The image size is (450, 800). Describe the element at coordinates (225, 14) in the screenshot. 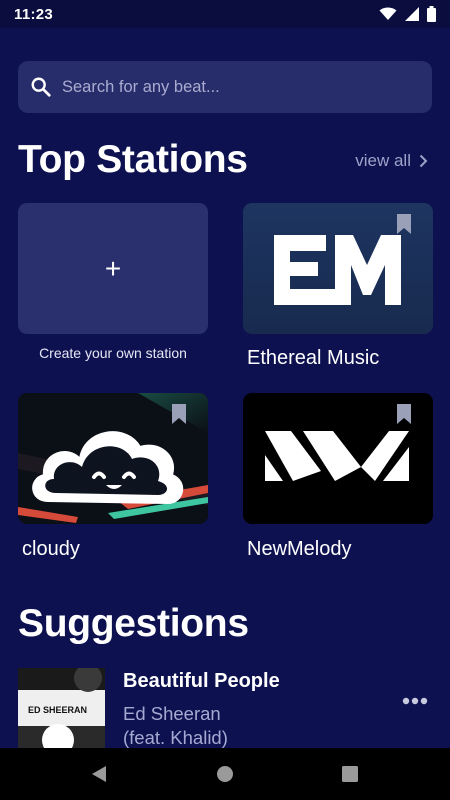

I see `status-bar: 11:23` at that location.